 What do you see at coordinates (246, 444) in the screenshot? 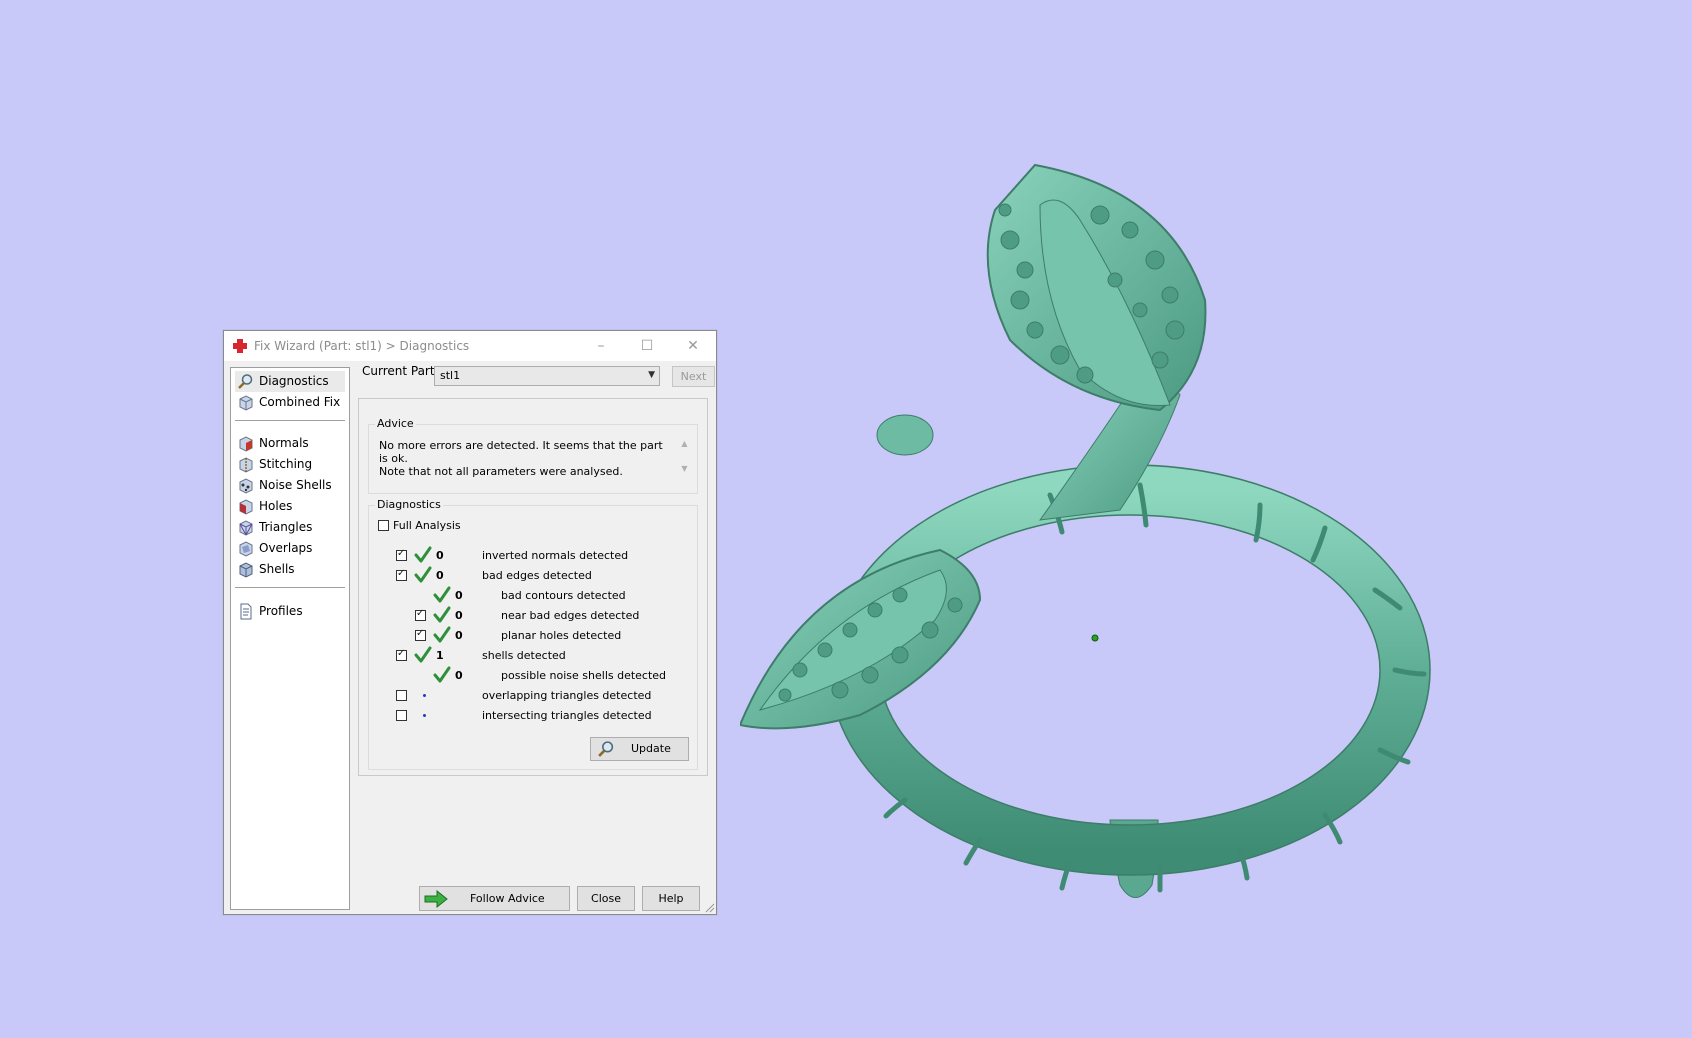
I see `normals-icon` at bounding box center [246, 444].